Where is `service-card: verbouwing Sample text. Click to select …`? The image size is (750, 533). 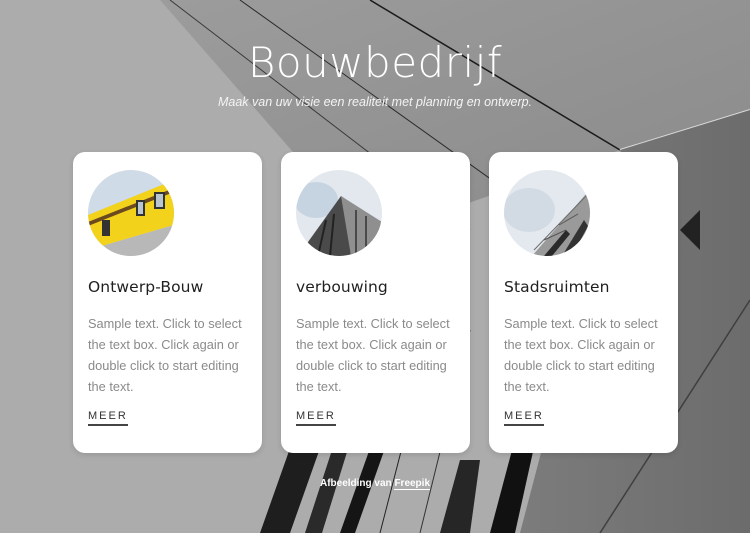 service-card: verbouwing Sample text. Click to select … is located at coordinates (375, 302).